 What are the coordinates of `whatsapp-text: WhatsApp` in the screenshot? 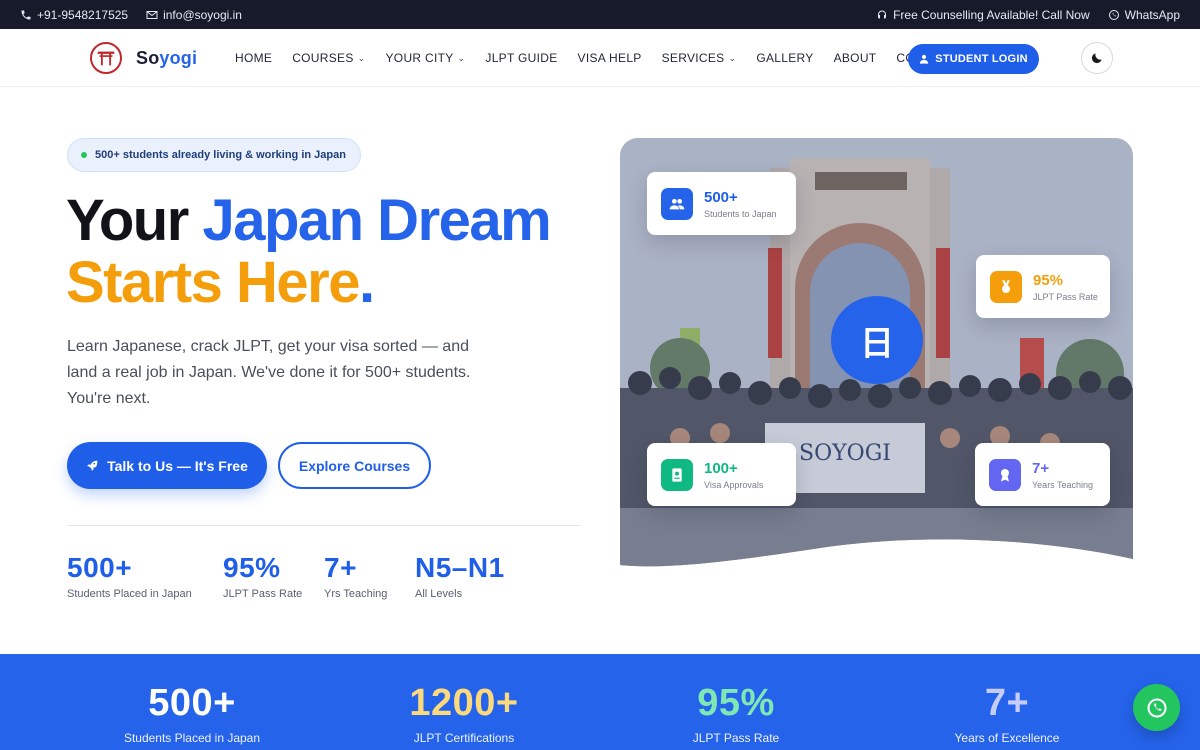 It's located at (1152, 14).